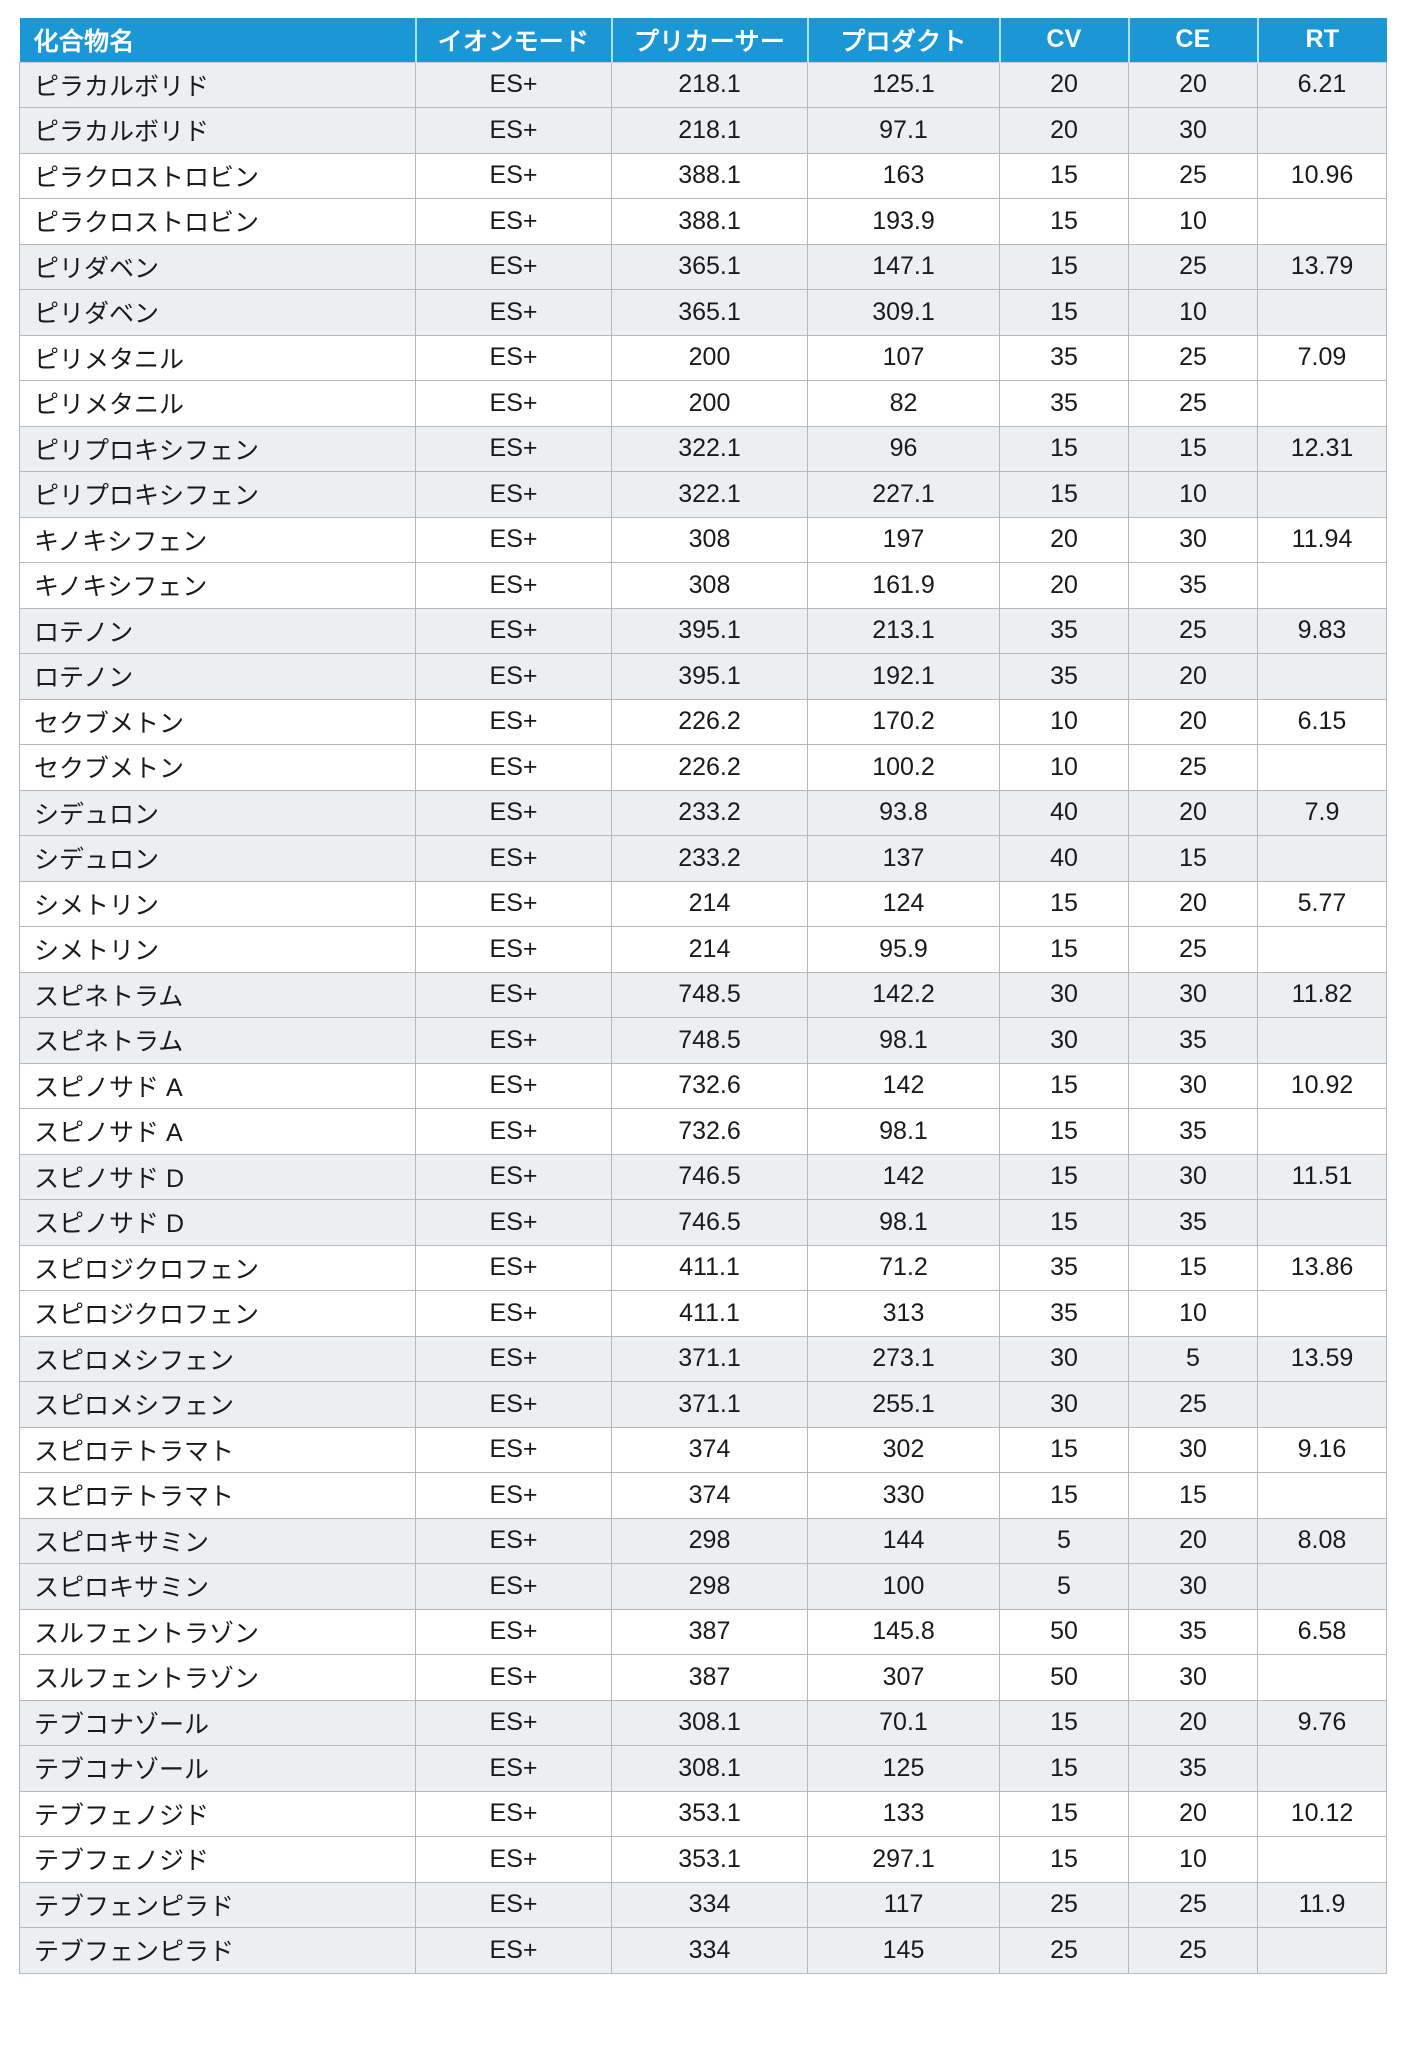 This screenshot has width=1405, height=2048. What do you see at coordinates (1322, 84) in the screenshot?
I see `cell-rt: 6.21` at bounding box center [1322, 84].